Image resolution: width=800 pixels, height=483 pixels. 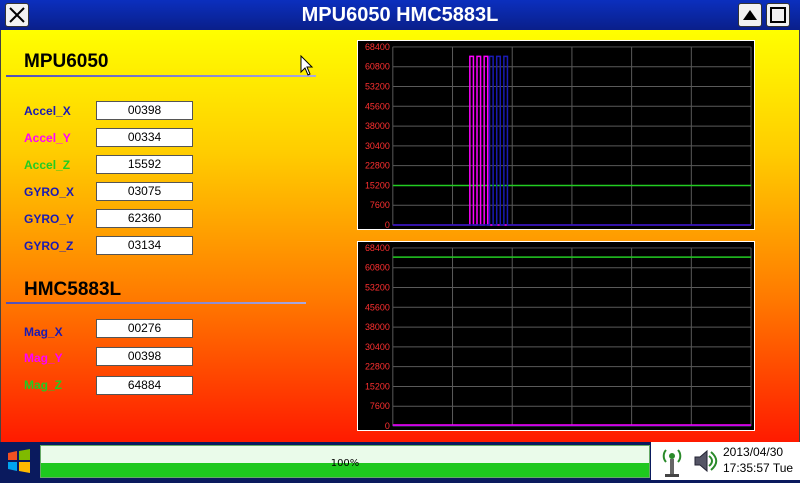 What do you see at coordinates (156, 303) in the screenshot?
I see `hmc-section-divider` at bounding box center [156, 303].